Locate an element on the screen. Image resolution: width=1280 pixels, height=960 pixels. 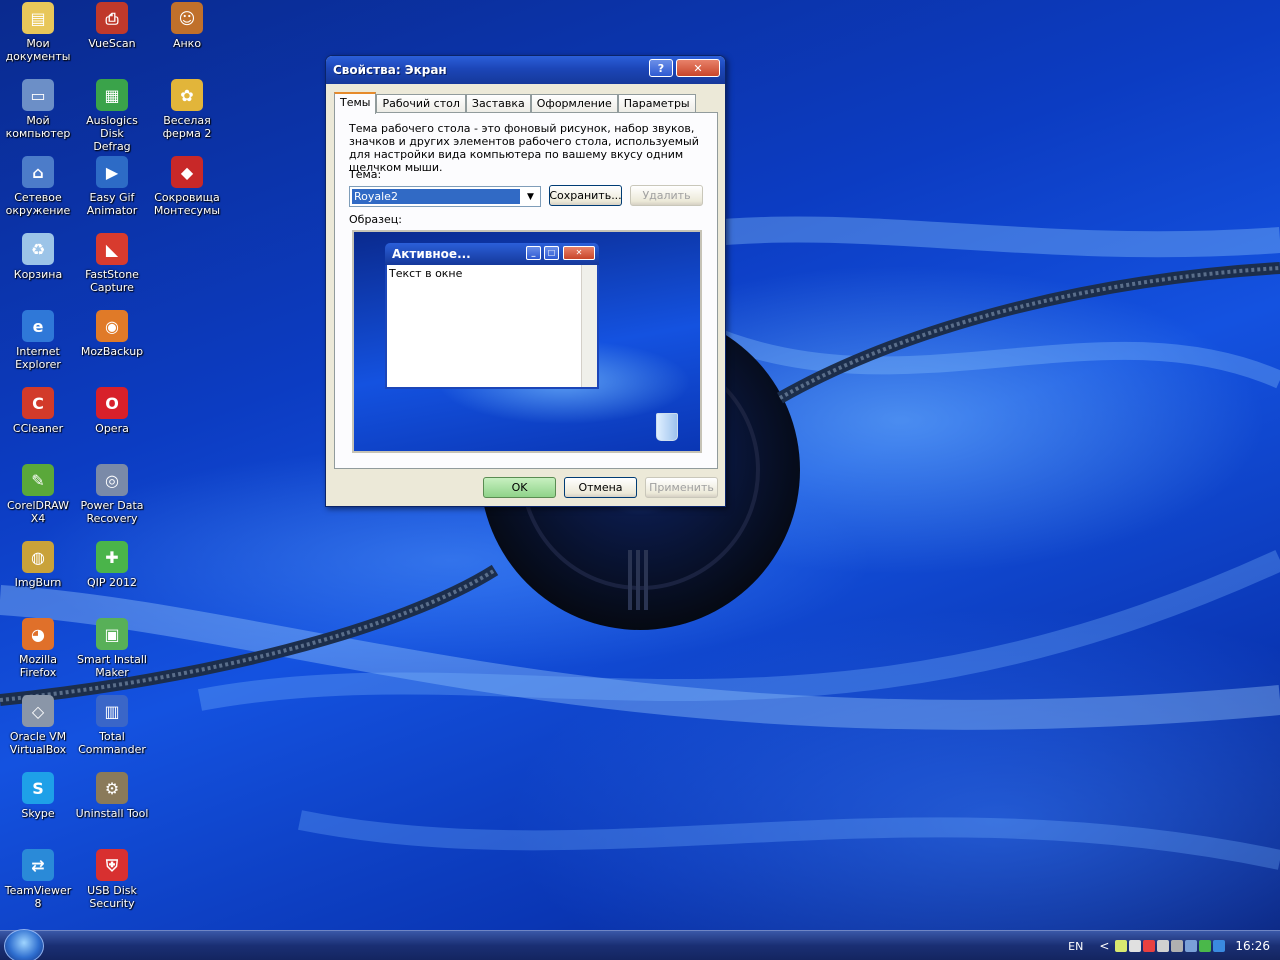
recycle-bin-icon is located at coordinates (667, 427).